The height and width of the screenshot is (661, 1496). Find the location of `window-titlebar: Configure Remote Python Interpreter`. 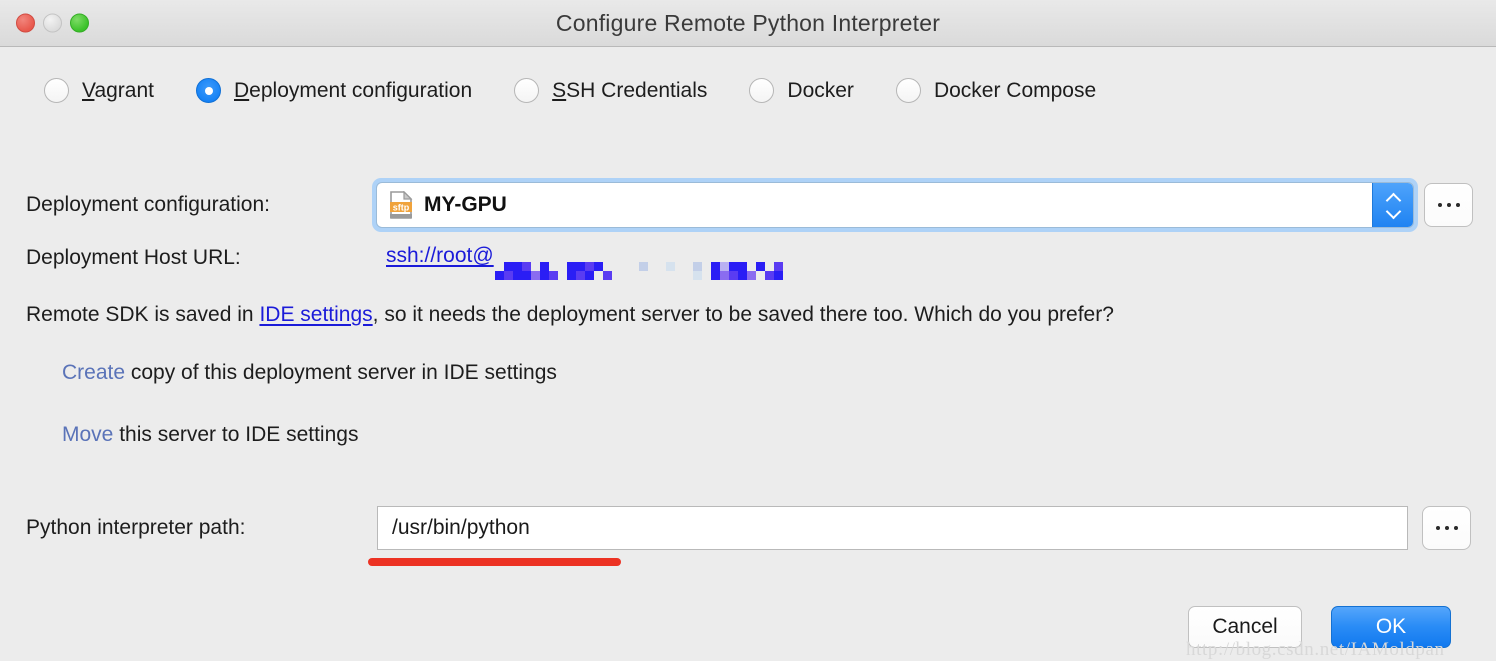

window-titlebar: Configure Remote Python Interpreter is located at coordinates (748, 23).